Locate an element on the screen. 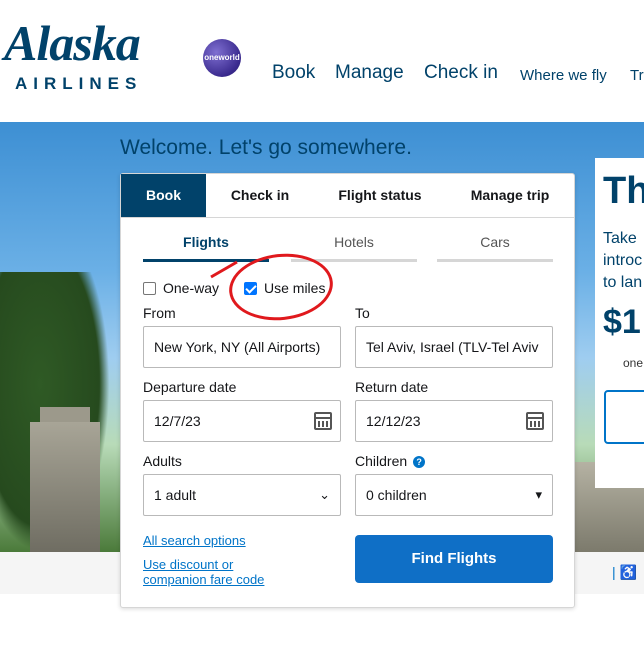 The width and height of the screenshot is (644, 649). children-label-wrap: Children? is located at coordinates (390, 461).